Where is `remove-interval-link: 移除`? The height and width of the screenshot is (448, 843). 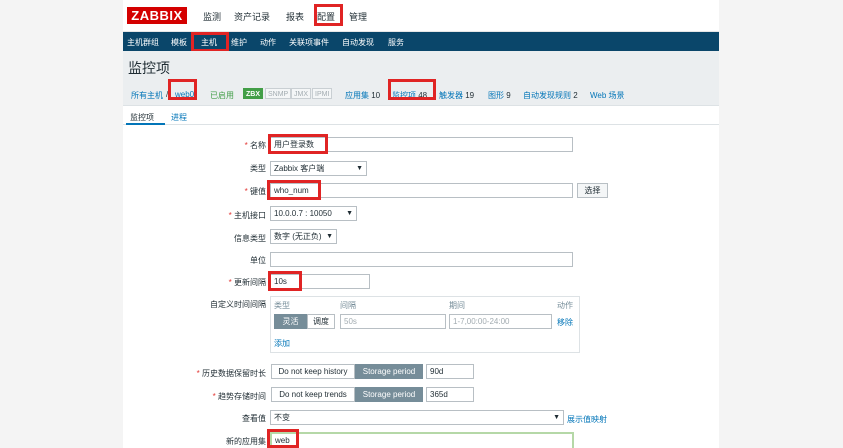 remove-interval-link: 移除 is located at coordinates (565, 322).